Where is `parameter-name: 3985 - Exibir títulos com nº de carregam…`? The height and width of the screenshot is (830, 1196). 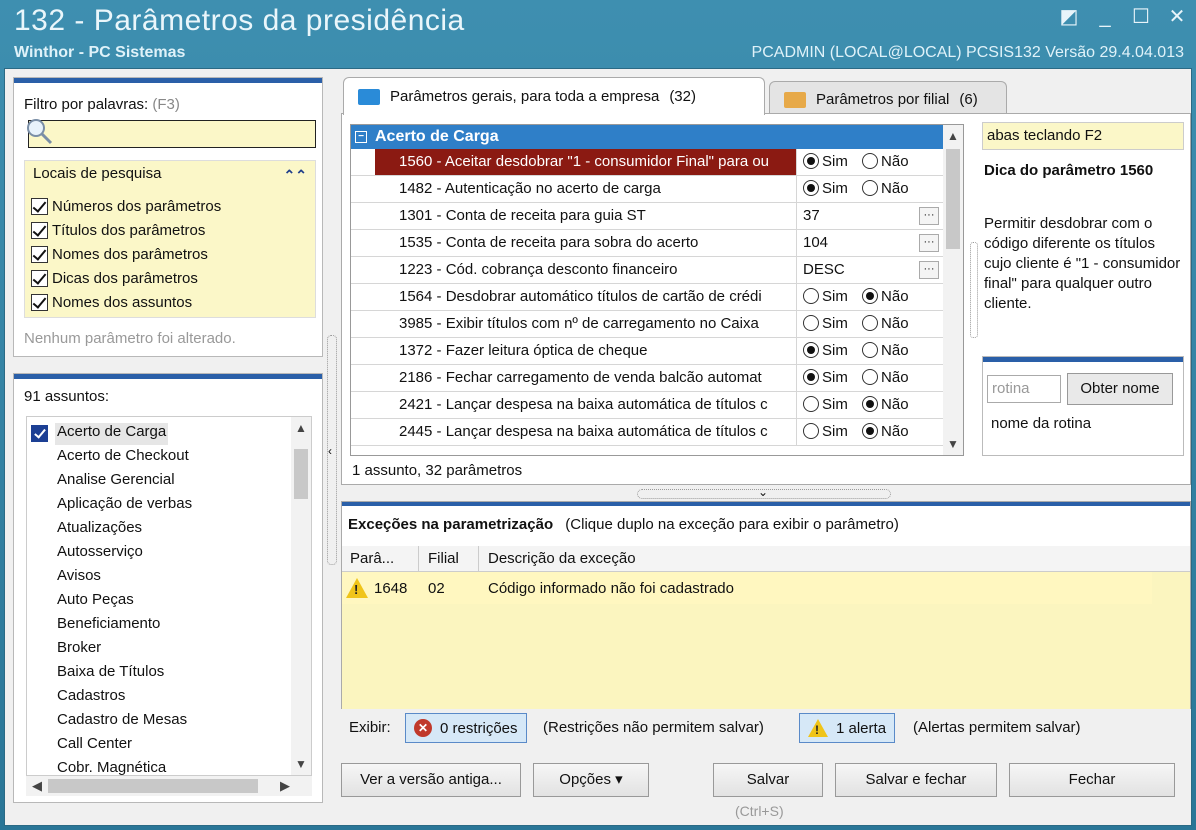
parameter-name: 3985 - Exibir títulos com nº de carregam… is located at coordinates (586, 324).